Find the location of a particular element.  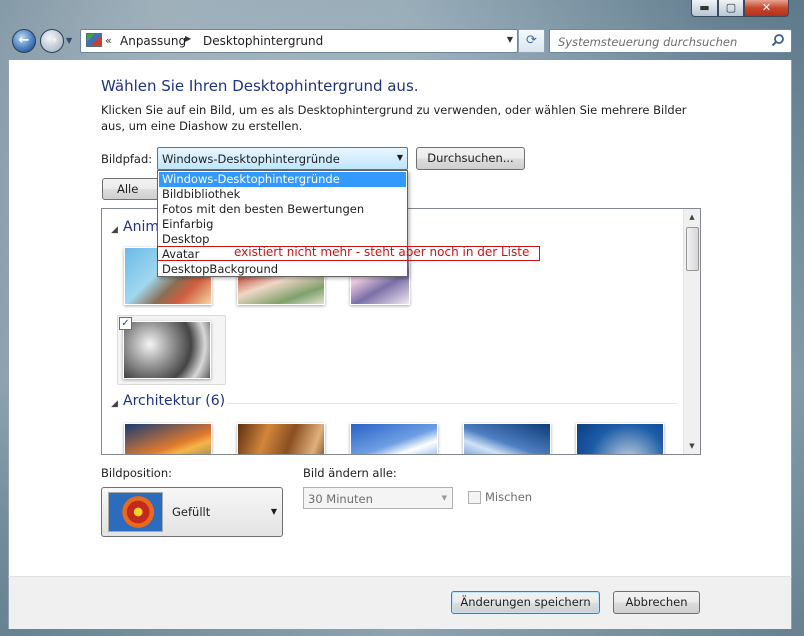

thumbnail-checkbox: ✓ is located at coordinates (125, 323).